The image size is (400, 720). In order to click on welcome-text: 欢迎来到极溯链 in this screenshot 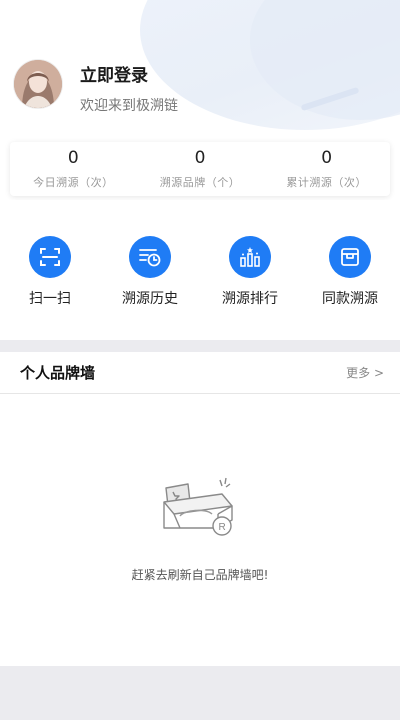, I will do `click(129, 106)`.